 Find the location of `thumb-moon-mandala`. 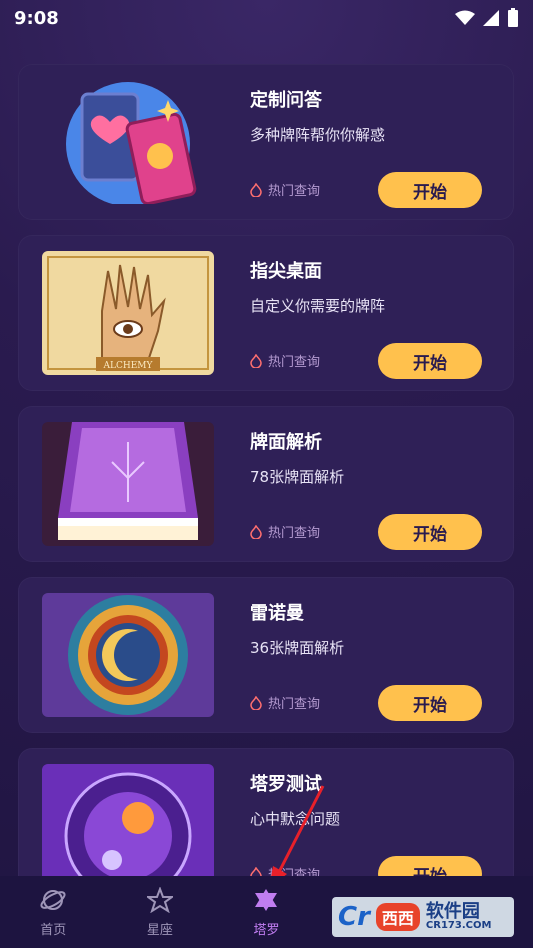

thumb-moon-mandala is located at coordinates (128, 655).